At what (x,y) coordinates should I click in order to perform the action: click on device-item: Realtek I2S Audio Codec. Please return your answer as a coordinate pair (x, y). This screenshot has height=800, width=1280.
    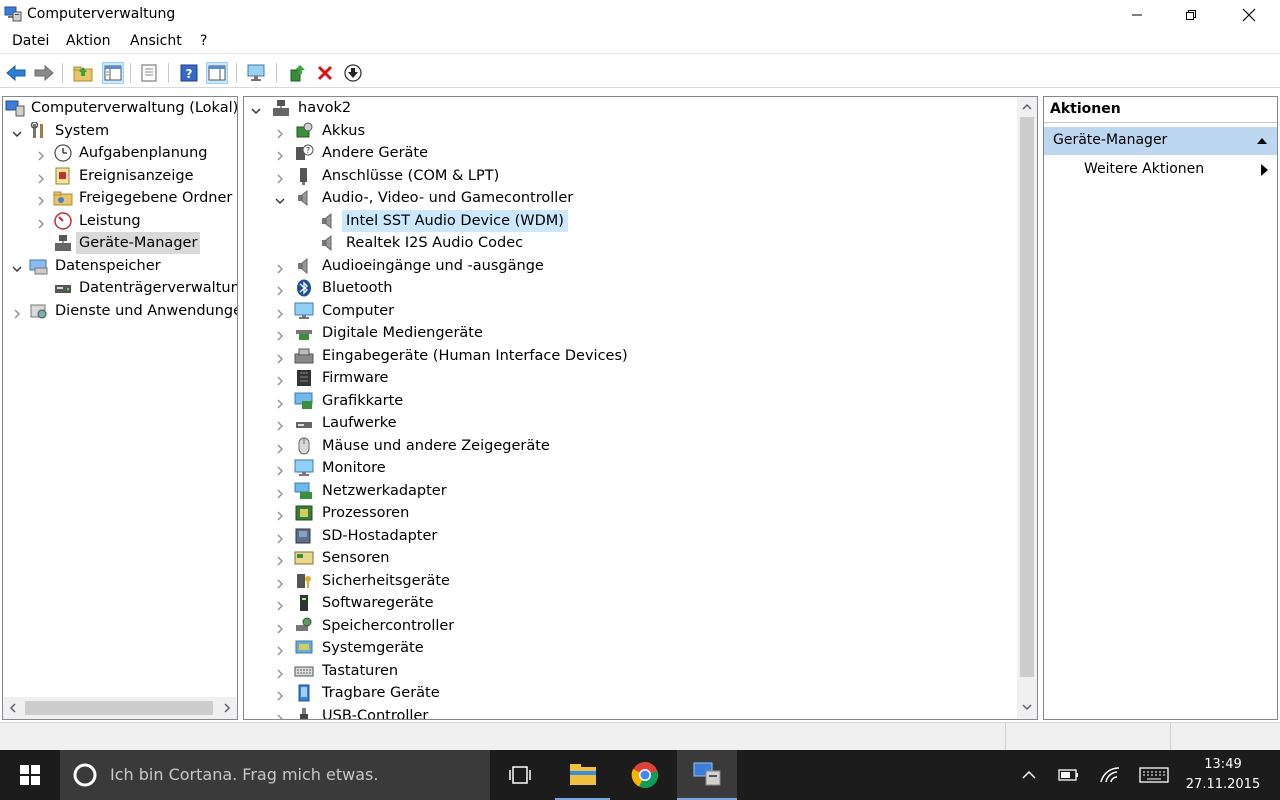
    Looking at the image, I should click on (629, 243).